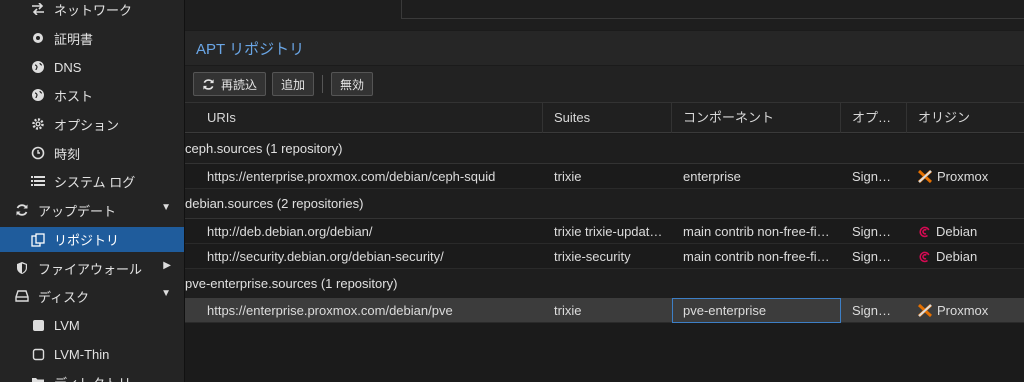 The height and width of the screenshot is (382, 1024). Describe the element at coordinates (38, 153) in the screenshot. I see `clock-icon` at that location.